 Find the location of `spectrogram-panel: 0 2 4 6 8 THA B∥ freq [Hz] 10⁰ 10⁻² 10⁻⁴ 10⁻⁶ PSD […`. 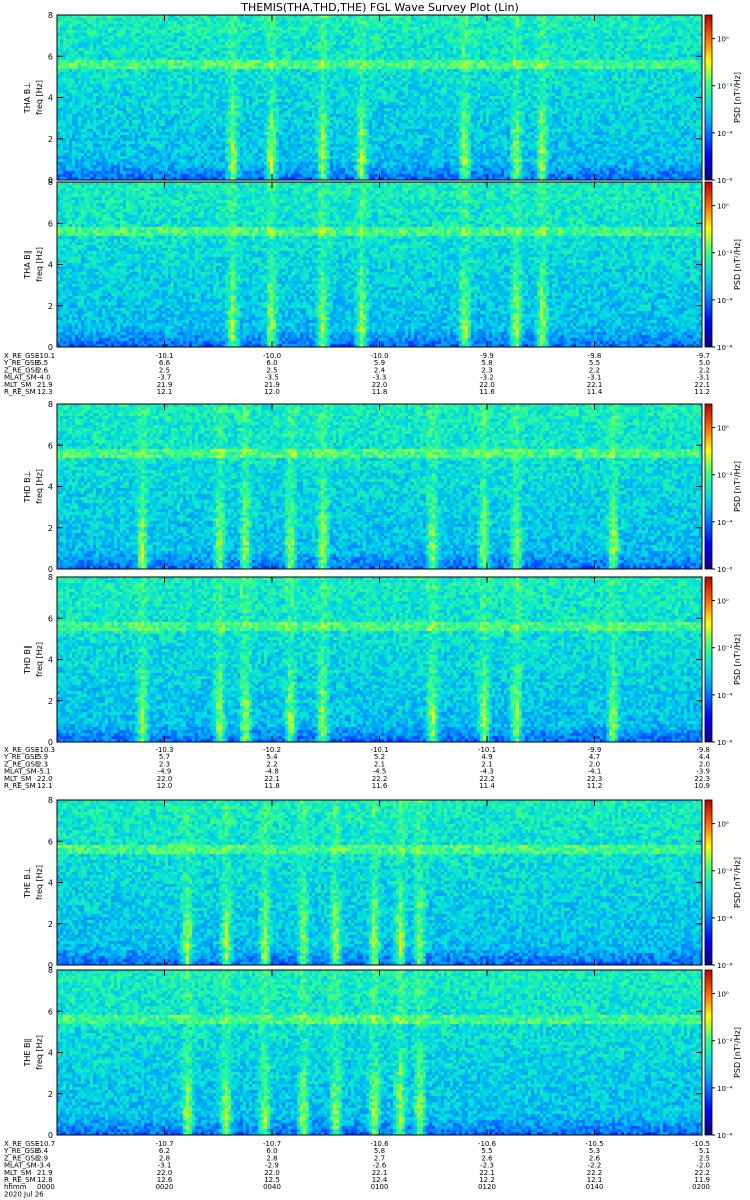

spectrogram-panel: 0 2 4 6 8 THA B∥ freq [Hz] 10⁰ 10⁻² 10⁻⁴ 10⁻⁶ PSD [… is located at coordinates (382, 265).